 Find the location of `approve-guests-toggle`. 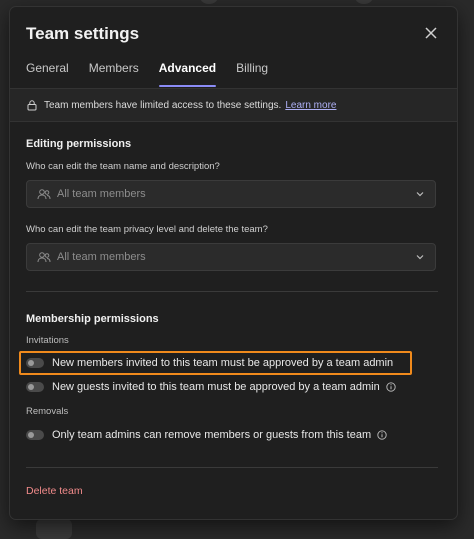

approve-guests-toggle is located at coordinates (35, 387).